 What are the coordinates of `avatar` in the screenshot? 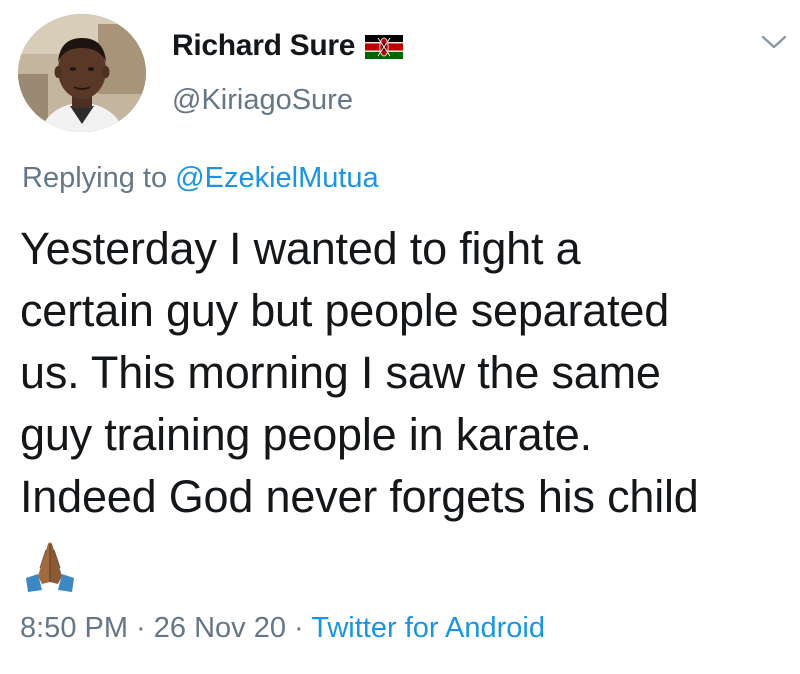 It's located at (82, 73).